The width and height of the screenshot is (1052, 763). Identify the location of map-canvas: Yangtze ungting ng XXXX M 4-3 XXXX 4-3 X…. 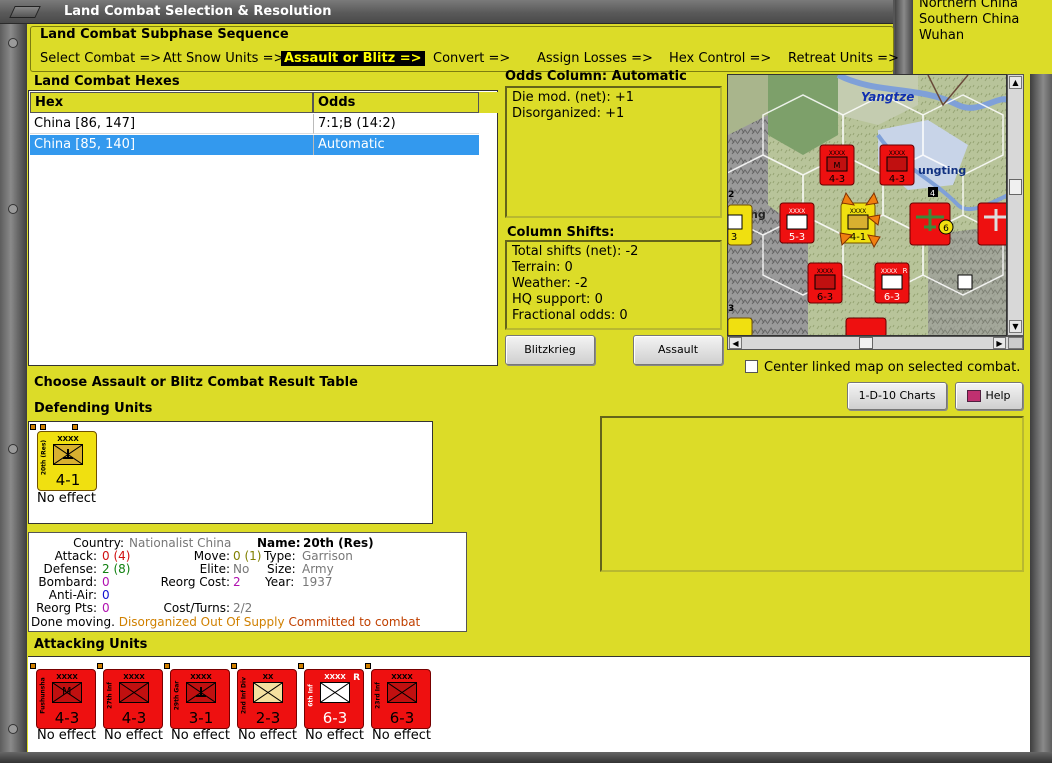
(867, 205).